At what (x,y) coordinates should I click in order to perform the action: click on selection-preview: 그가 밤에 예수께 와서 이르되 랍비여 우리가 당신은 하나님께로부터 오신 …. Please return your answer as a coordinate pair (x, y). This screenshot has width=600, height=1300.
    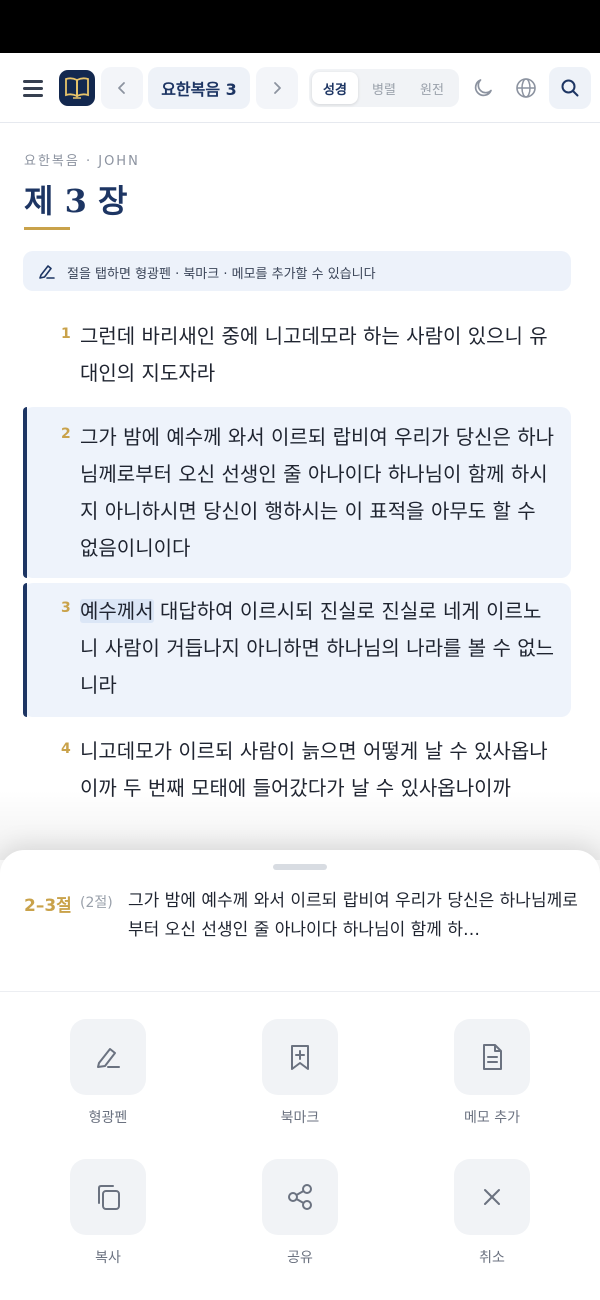
    Looking at the image, I should click on (353, 915).